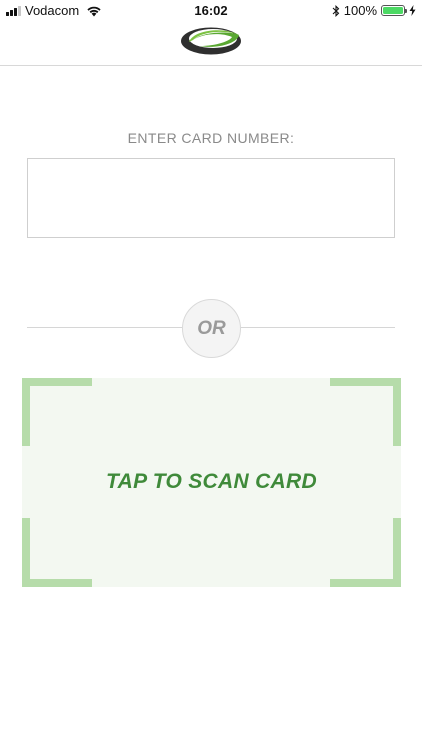 The width and height of the screenshot is (422, 750). Describe the element at coordinates (365, 583) in the screenshot. I see `scan-frame-corner-bottom-right` at that location.